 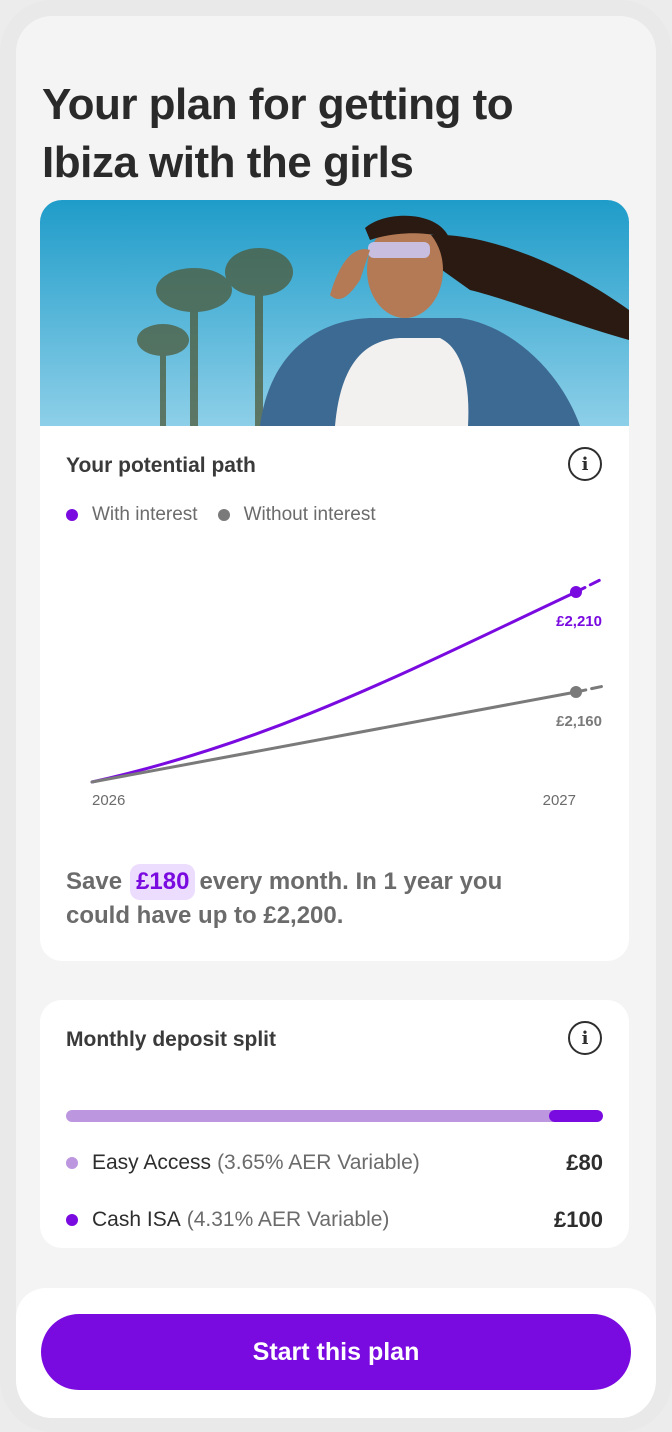 I want to click on series-line-without-interest, so click(x=334, y=737).